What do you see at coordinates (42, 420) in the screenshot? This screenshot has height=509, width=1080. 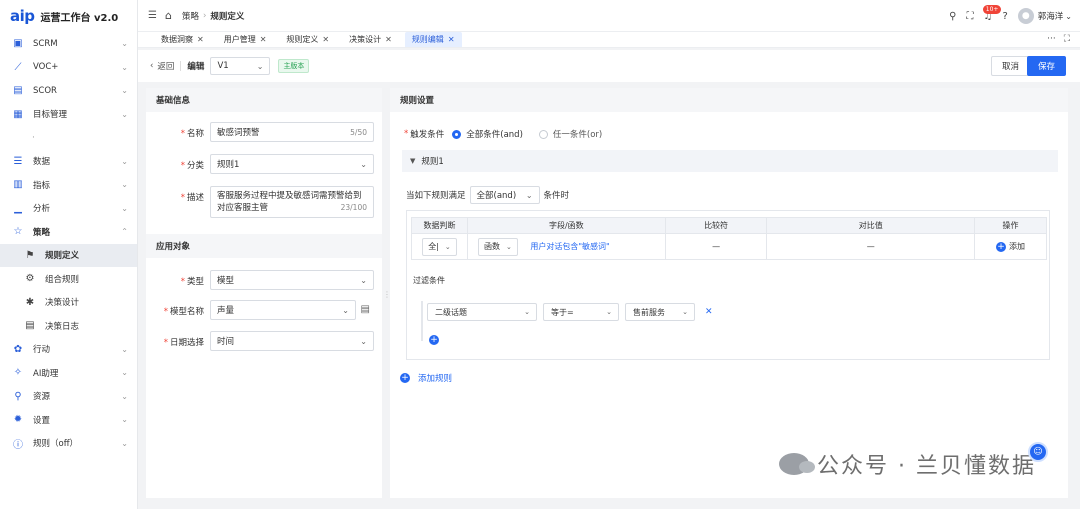 I see `sidebar-item-label: 设置` at bounding box center [42, 420].